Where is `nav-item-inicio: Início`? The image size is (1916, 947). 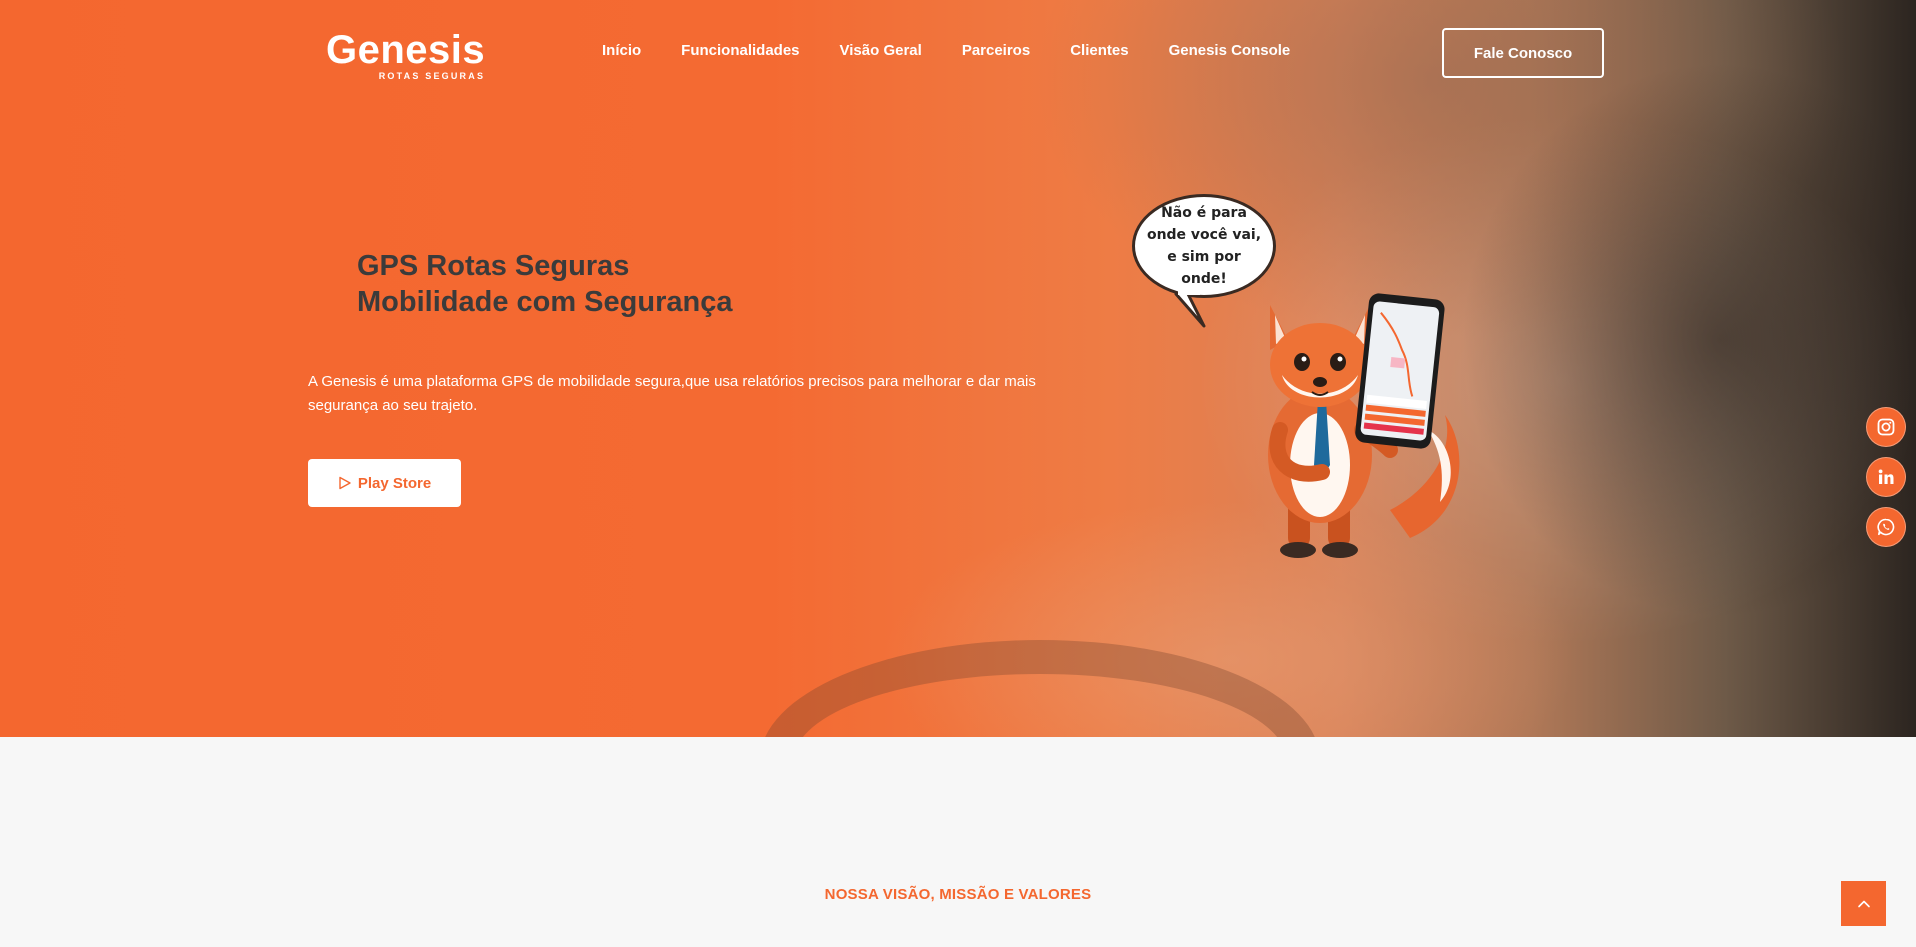 nav-item-inicio: Início is located at coordinates (621, 50).